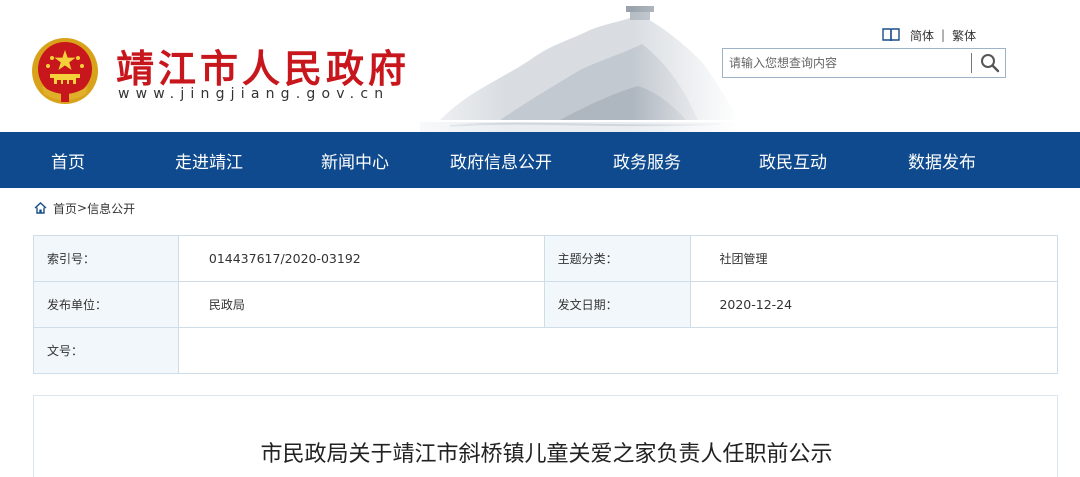 This screenshot has height=477, width=1080. What do you see at coordinates (209, 160) in the screenshot?
I see `nav-item-about-jingjiang: 走进靖江` at bounding box center [209, 160].